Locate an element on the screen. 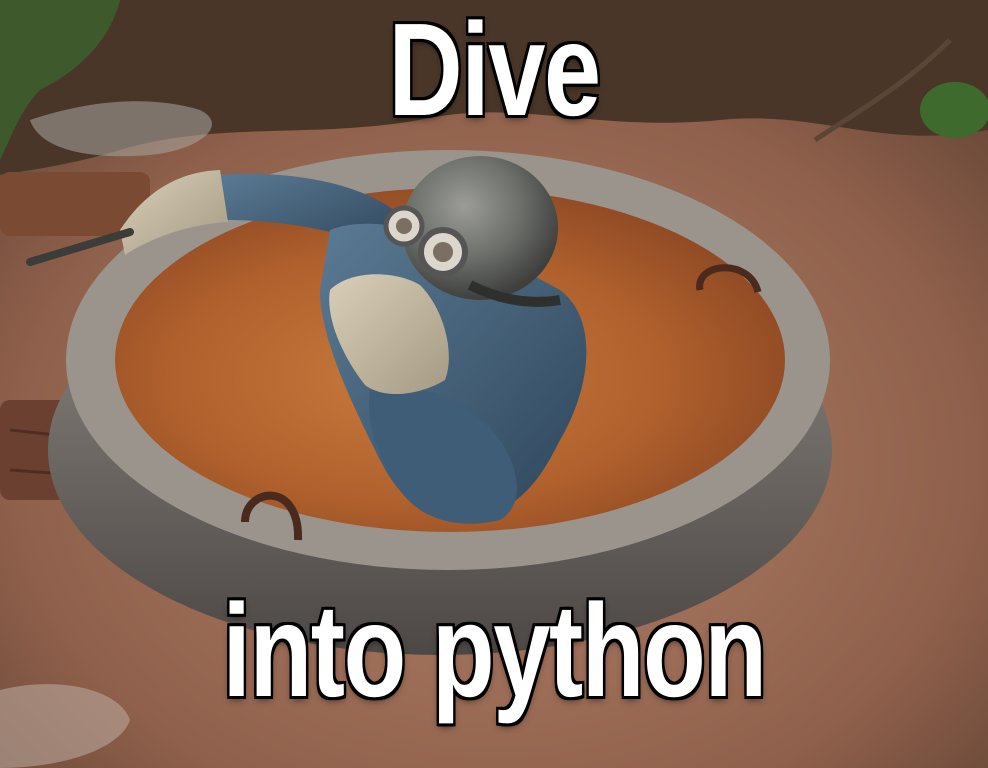 The height and width of the screenshot is (768, 988). diver-helmet is located at coordinates (480, 228).